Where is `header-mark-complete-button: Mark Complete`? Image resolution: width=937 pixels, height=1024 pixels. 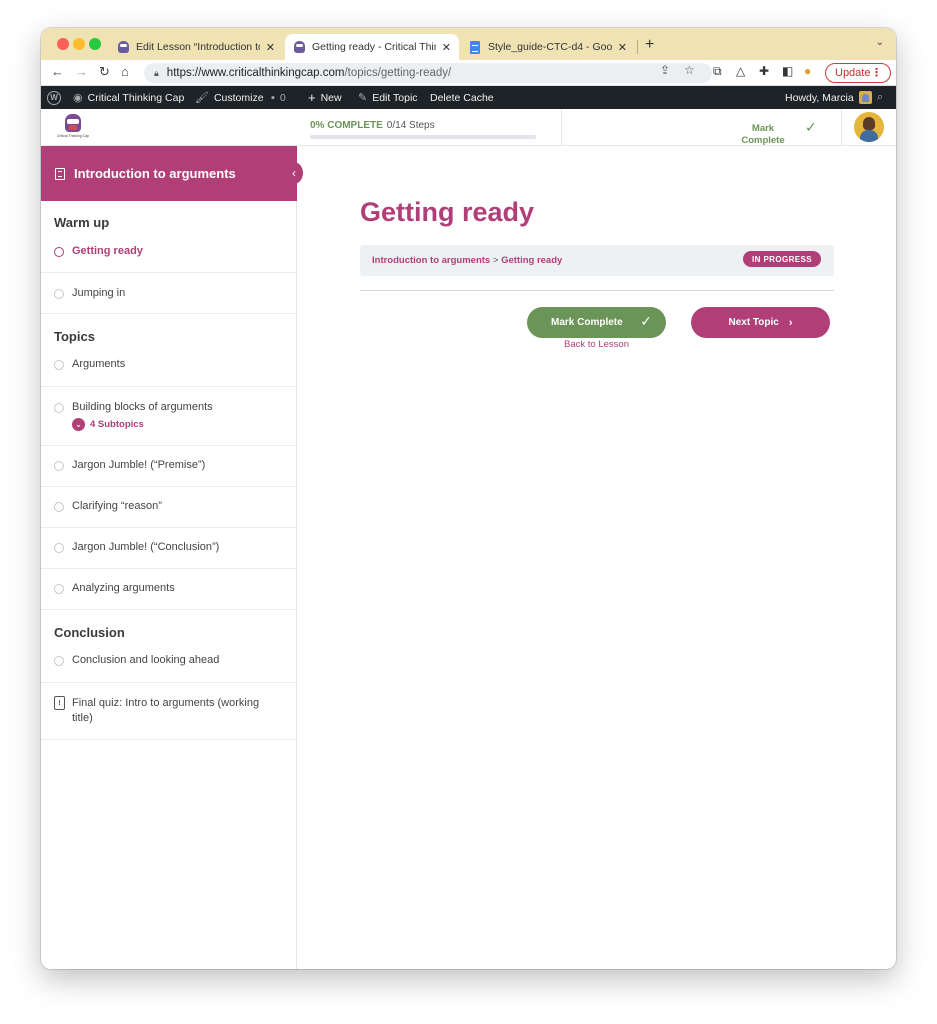 header-mark-complete-button: Mark Complete is located at coordinates (763, 135).